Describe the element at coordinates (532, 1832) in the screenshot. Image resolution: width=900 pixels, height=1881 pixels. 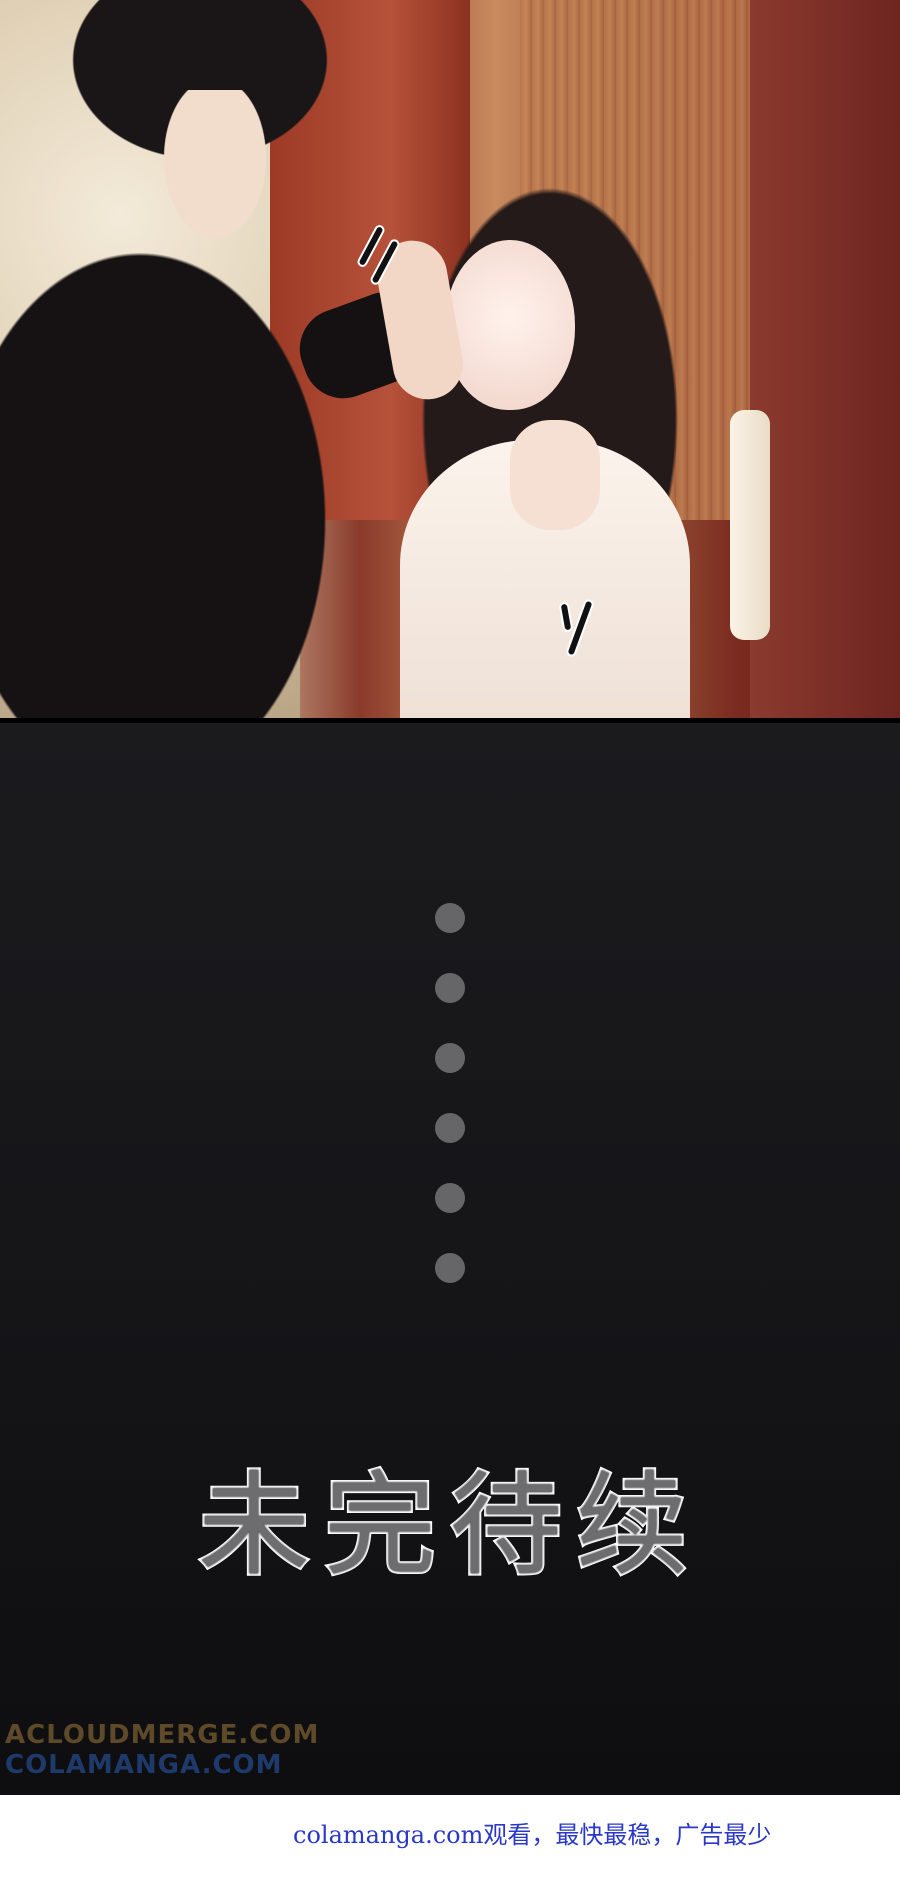
I see `footer-link: colamanga.com观看，最快最稳，广告最少` at that location.